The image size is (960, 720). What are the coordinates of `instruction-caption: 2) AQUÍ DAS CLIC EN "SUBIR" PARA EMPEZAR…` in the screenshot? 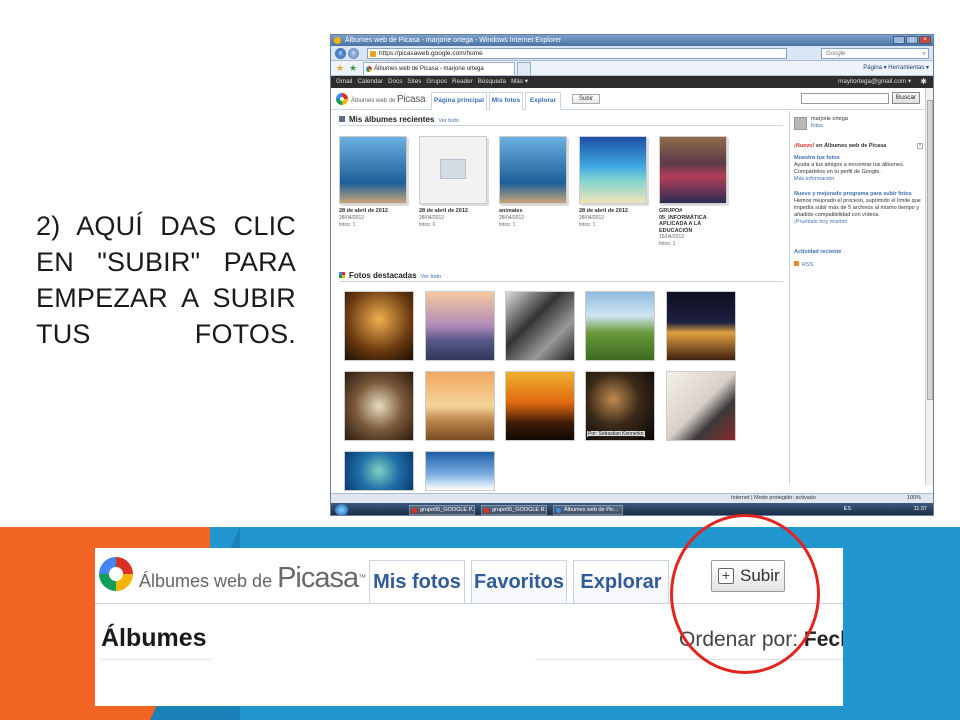 It's located at (166, 280).